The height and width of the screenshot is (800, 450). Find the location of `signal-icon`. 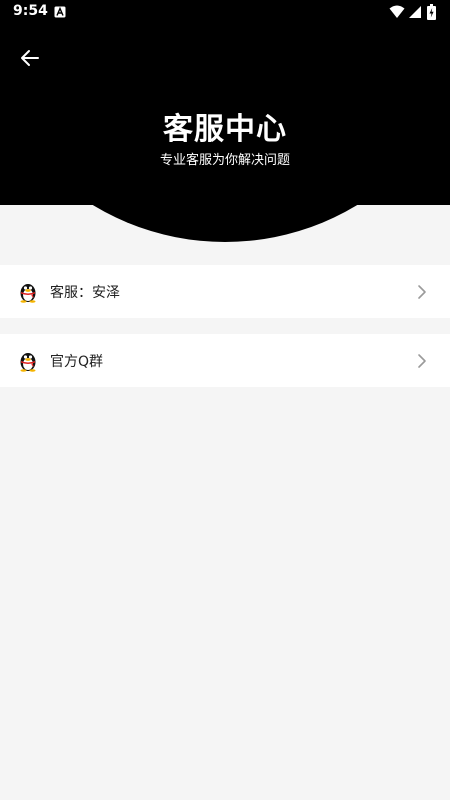

signal-icon is located at coordinates (415, 12).